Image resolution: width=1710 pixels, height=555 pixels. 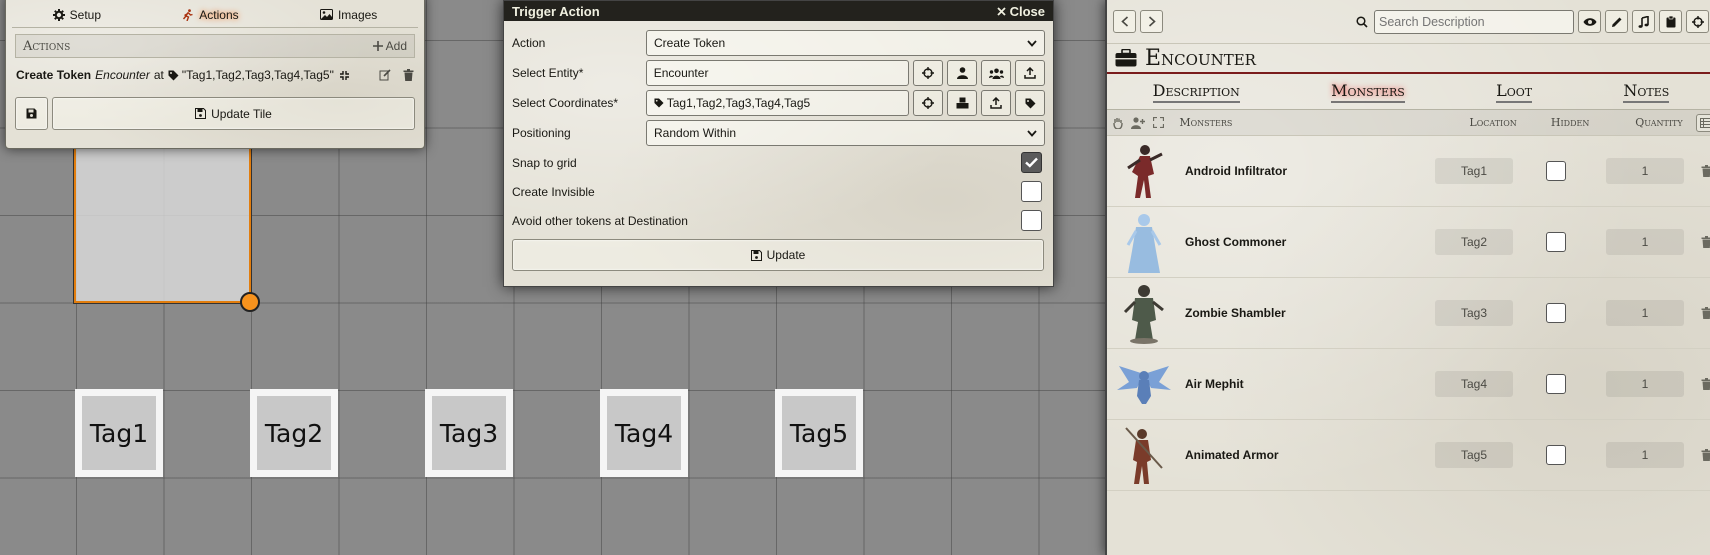 I want to click on forward-button, so click(x=1151, y=21).